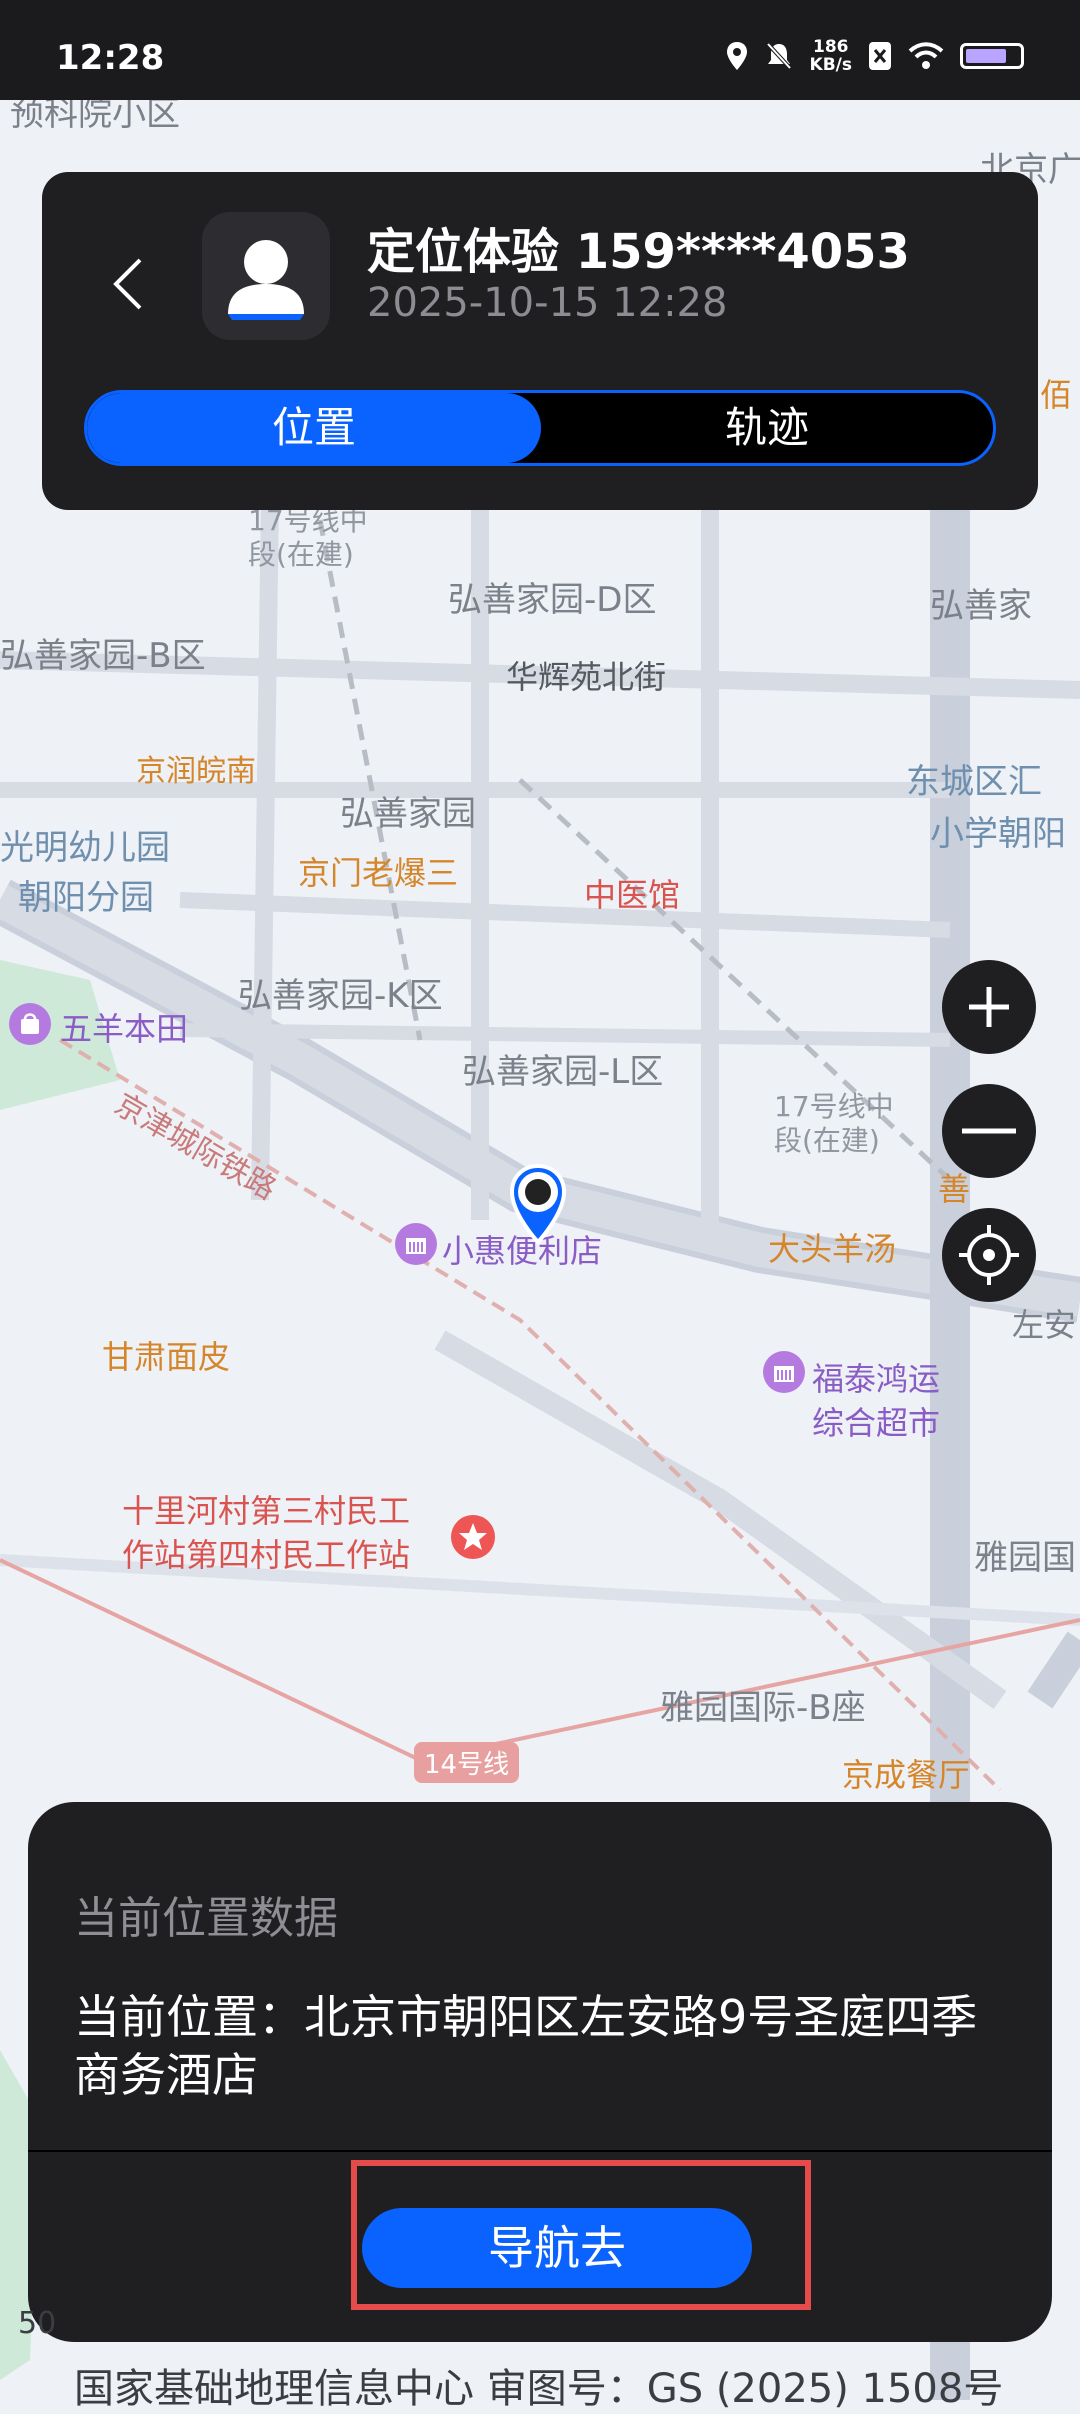 This screenshot has width=1080, height=2414. Describe the element at coordinates (876, 1379) in the screenshot. I see `map-label: 福泰鸿运` at that location.